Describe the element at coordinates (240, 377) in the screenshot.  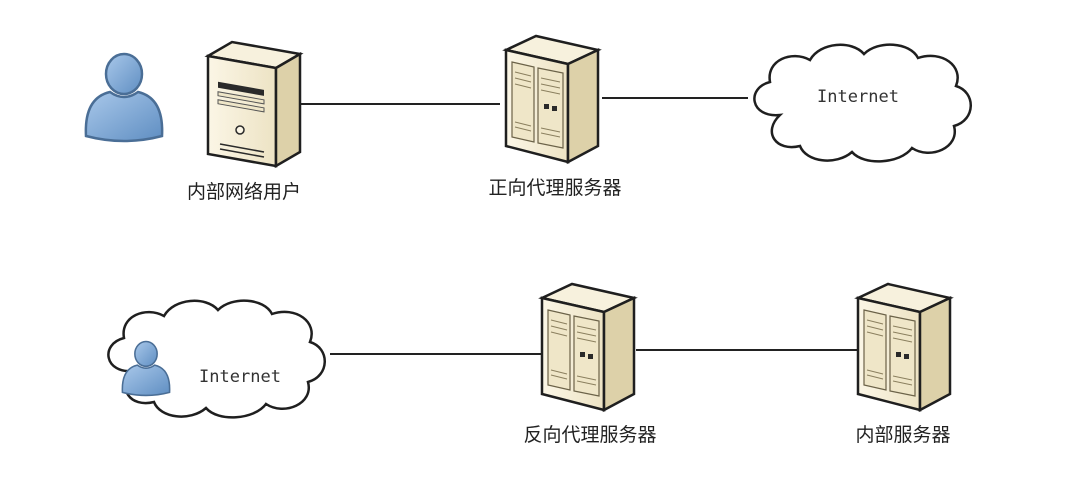
I see `reverse-internet-label: Internet` at that location.